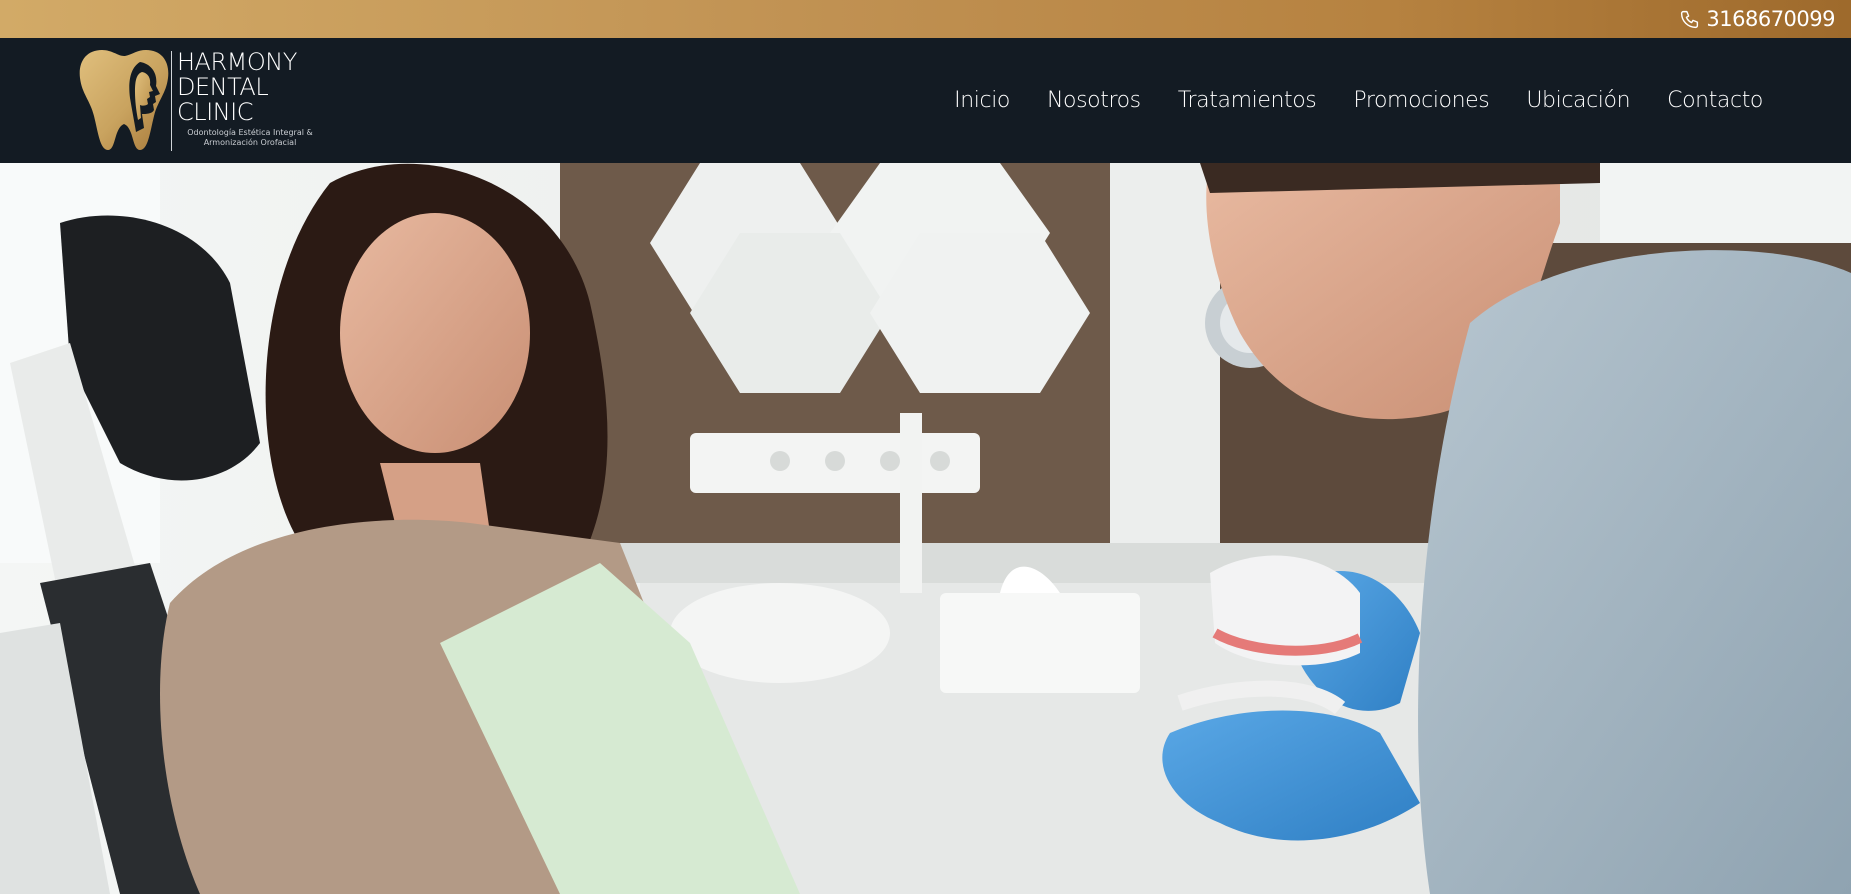 The image size is (1851, 894). What do you see at coordinates (1421, 100) in the screenshot?
I see `nav-item-promociones: Promociones` at bounding box center [1421, 100].